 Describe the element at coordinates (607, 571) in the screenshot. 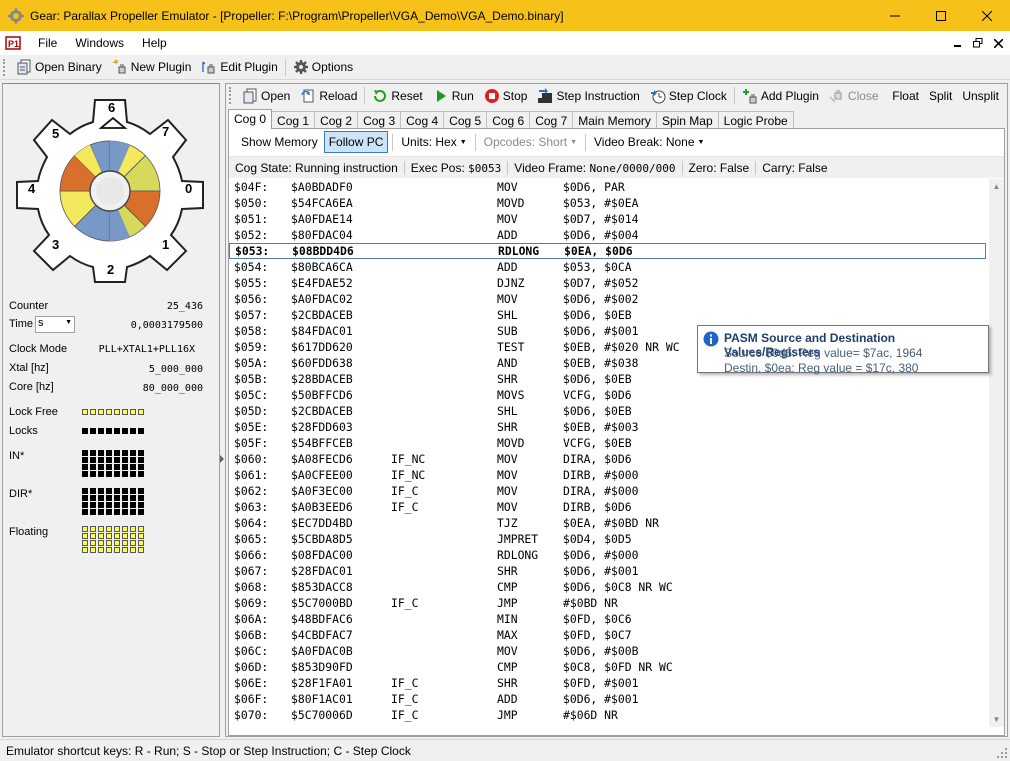

I see `instruction-row: $067: $28FDAC01 SHR $0D6, #$001` at that location.